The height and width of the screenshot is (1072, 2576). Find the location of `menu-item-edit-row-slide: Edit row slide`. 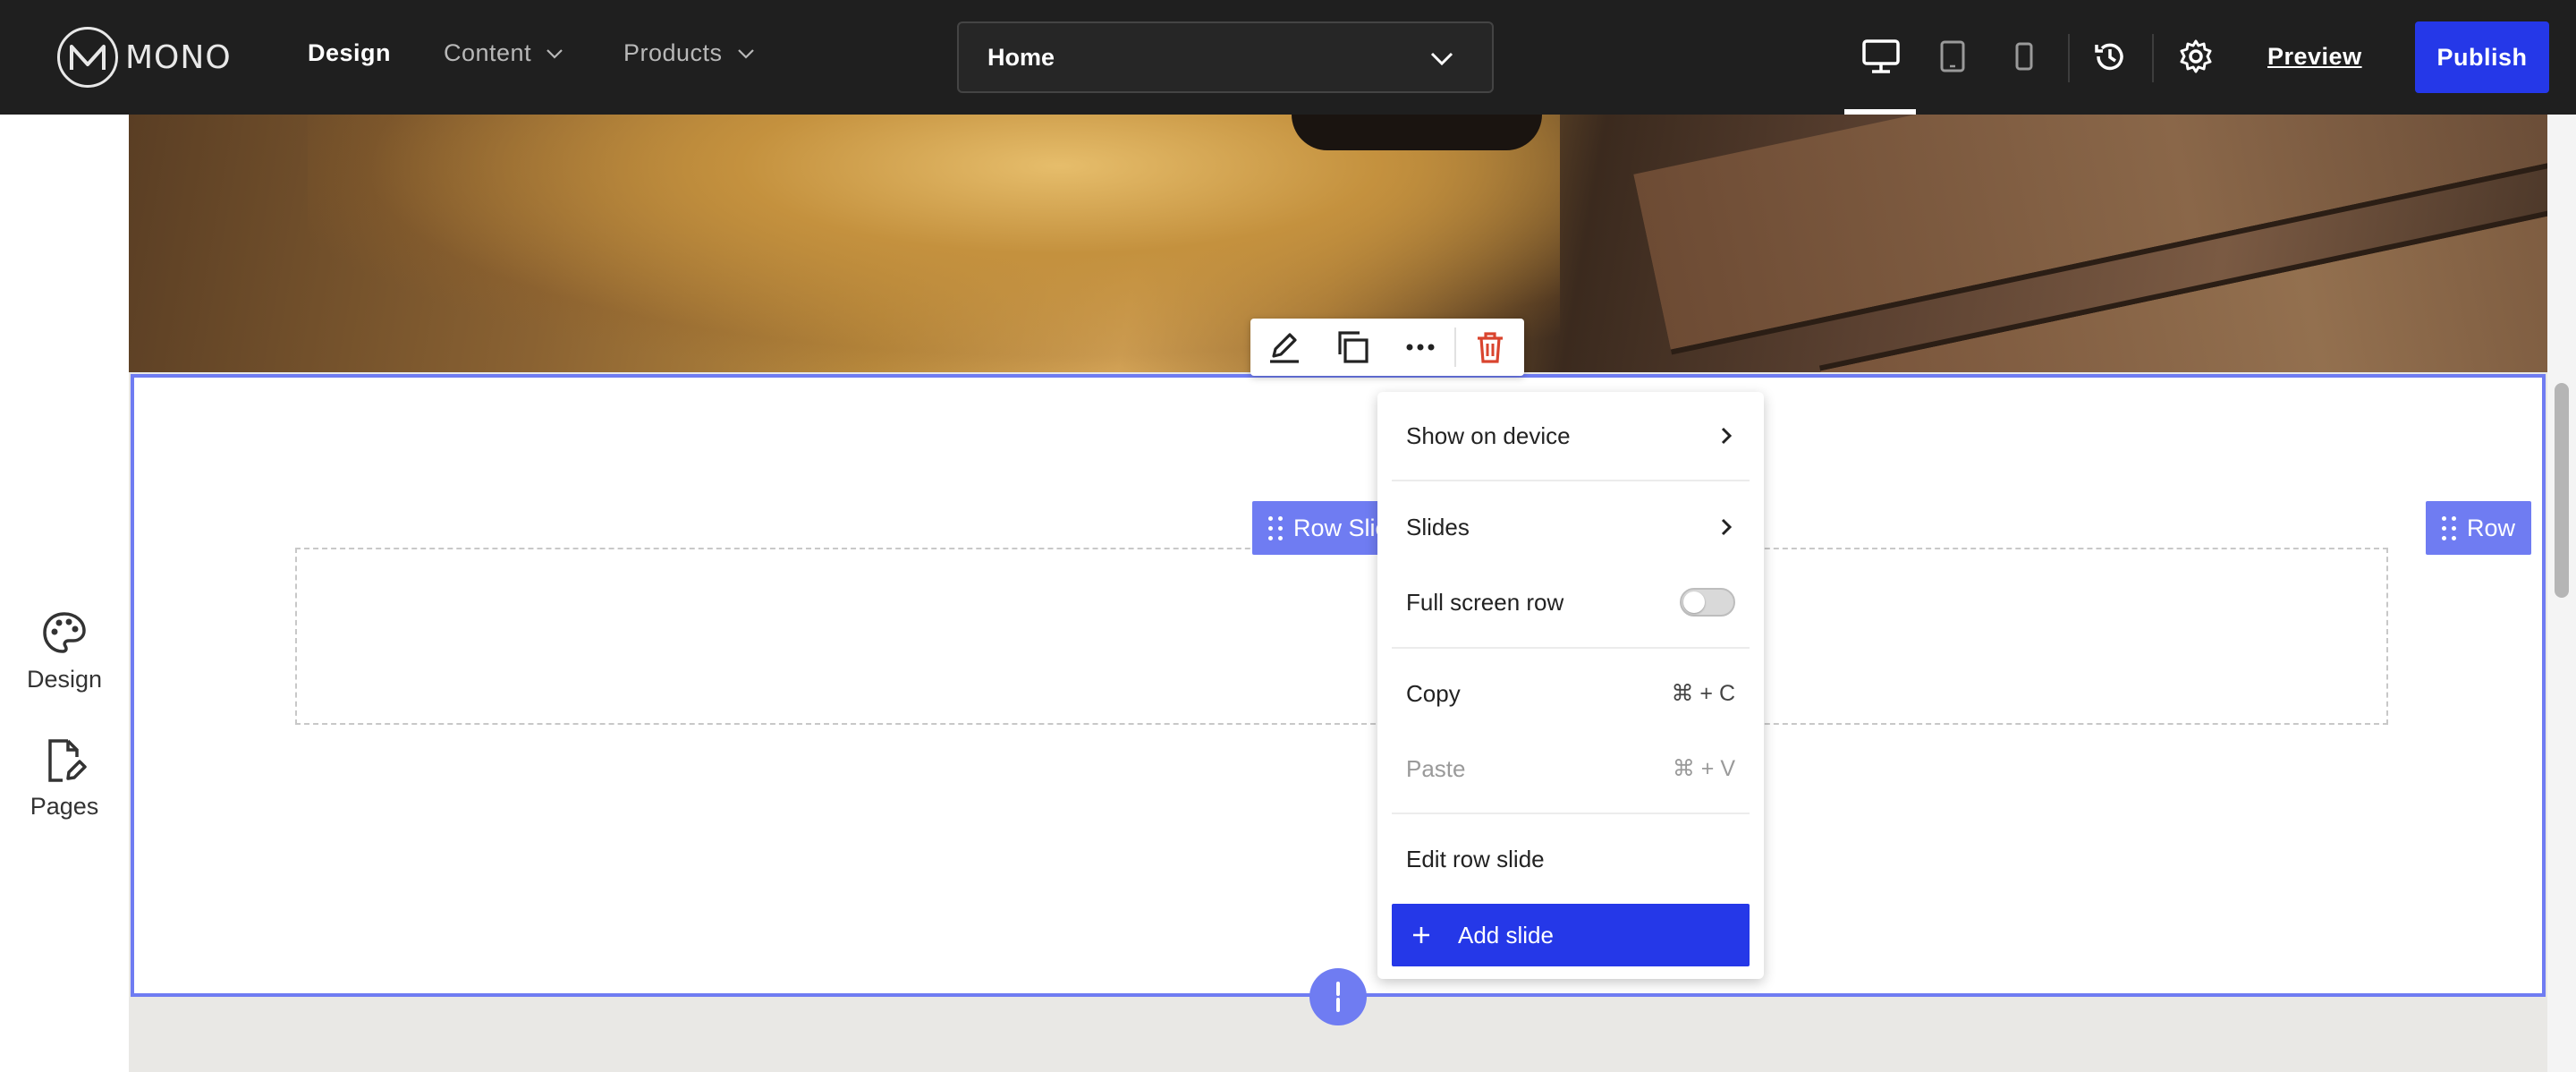

menu-item-edit-row-slide: Edit row slide is located at coordinates (1570, 859).